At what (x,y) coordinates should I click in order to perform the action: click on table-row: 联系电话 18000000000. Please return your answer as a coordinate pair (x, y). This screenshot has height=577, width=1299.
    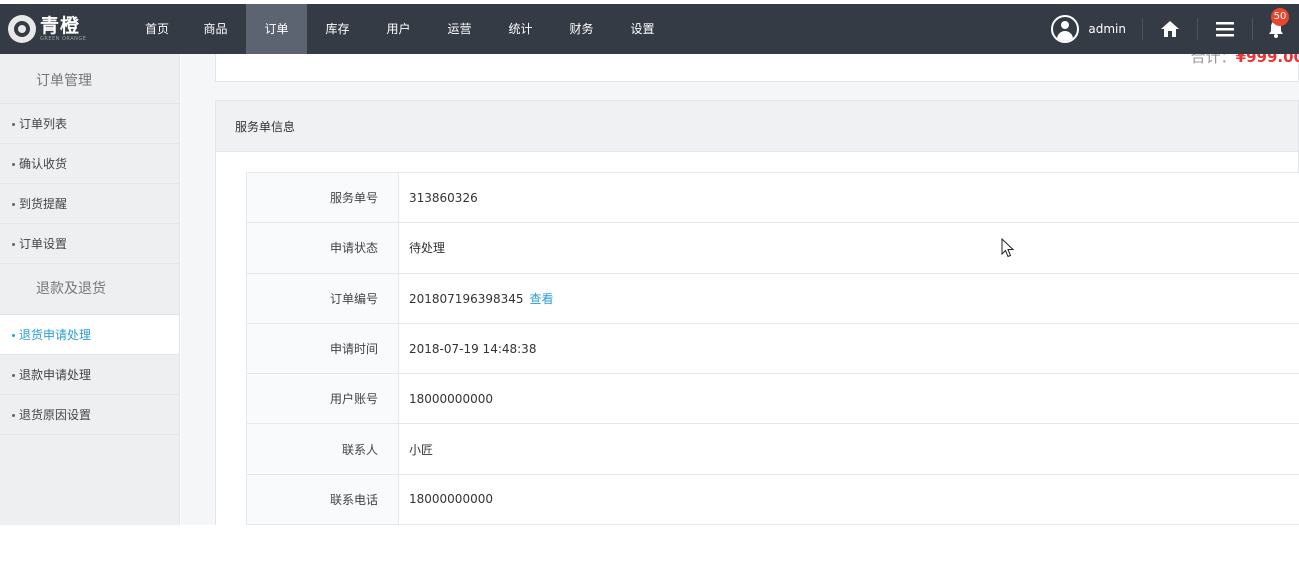
    Looking at the image, I should click on (772, 499).